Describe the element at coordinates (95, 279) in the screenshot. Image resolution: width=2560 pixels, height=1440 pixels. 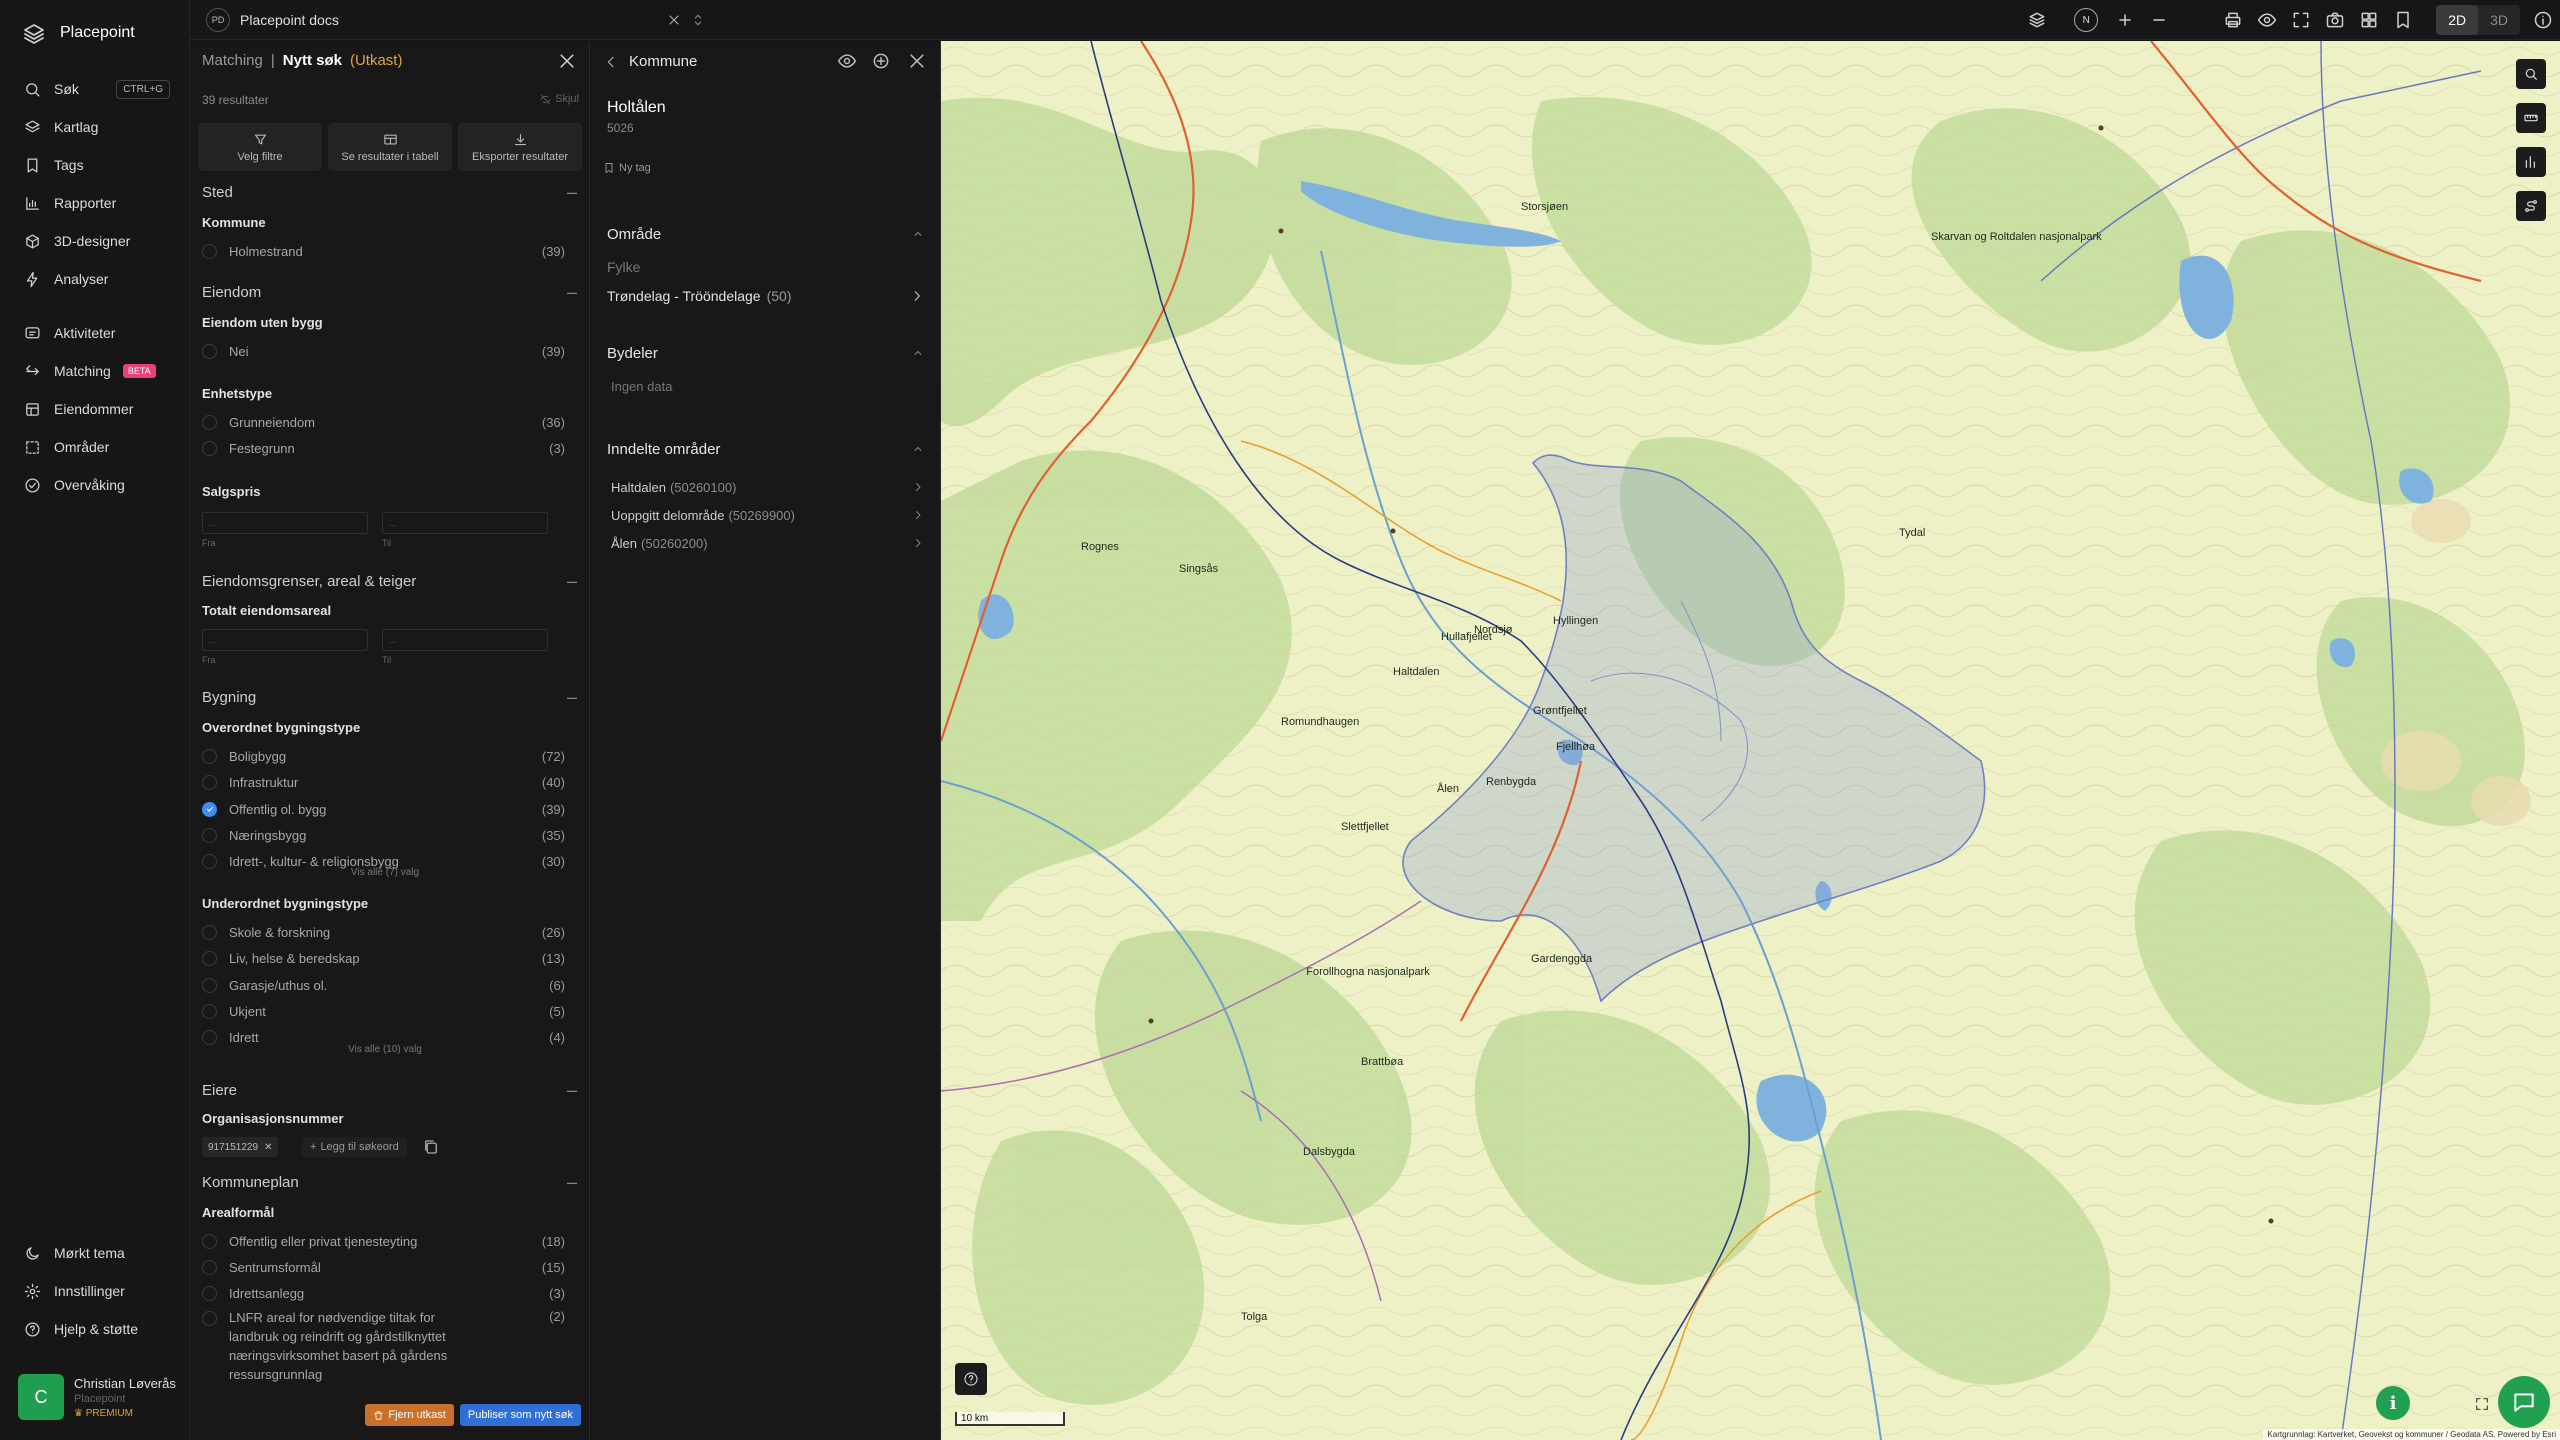
I see `nav-item-analyser: Analyser` at that location.